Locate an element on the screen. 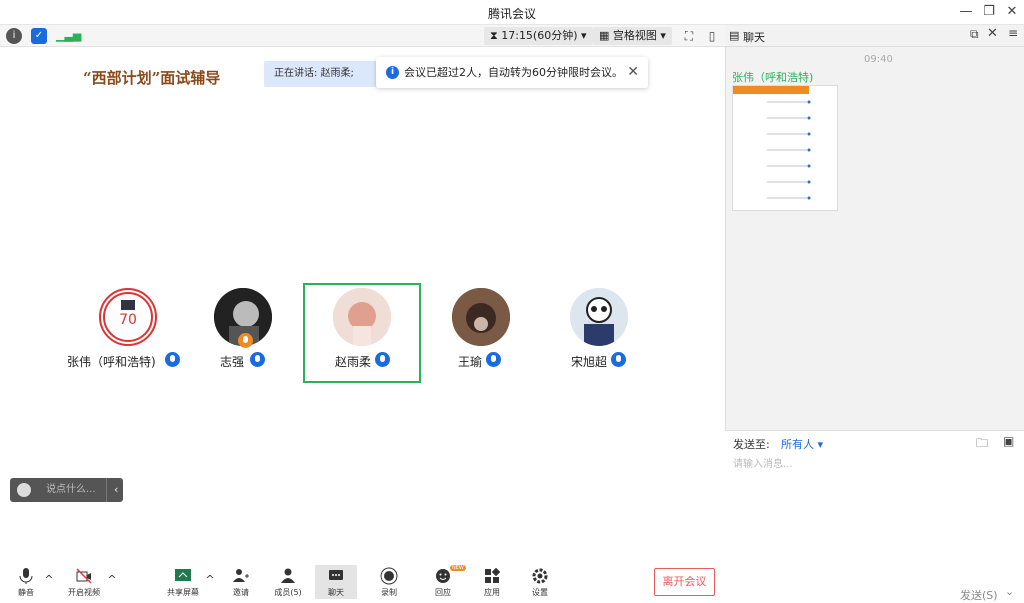 This screenshot has width=1024, height=603. apps-button: 应用 is located at coordinates (492, 582).